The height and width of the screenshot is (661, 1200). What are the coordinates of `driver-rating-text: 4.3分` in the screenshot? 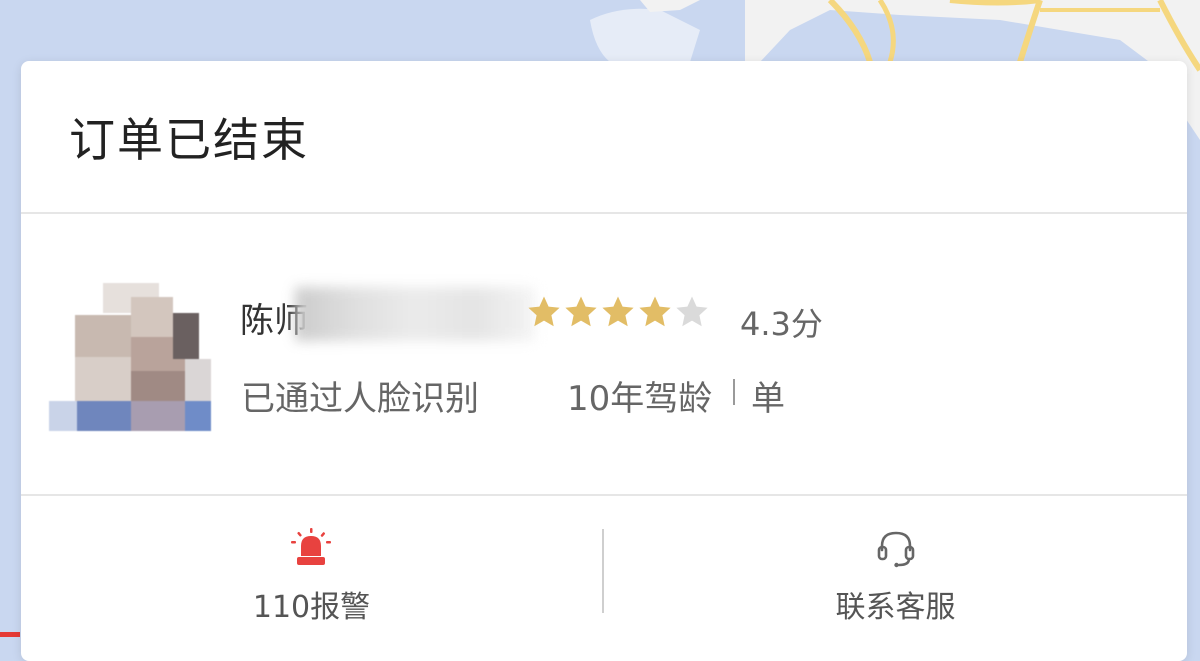 It's located at (781, 324).